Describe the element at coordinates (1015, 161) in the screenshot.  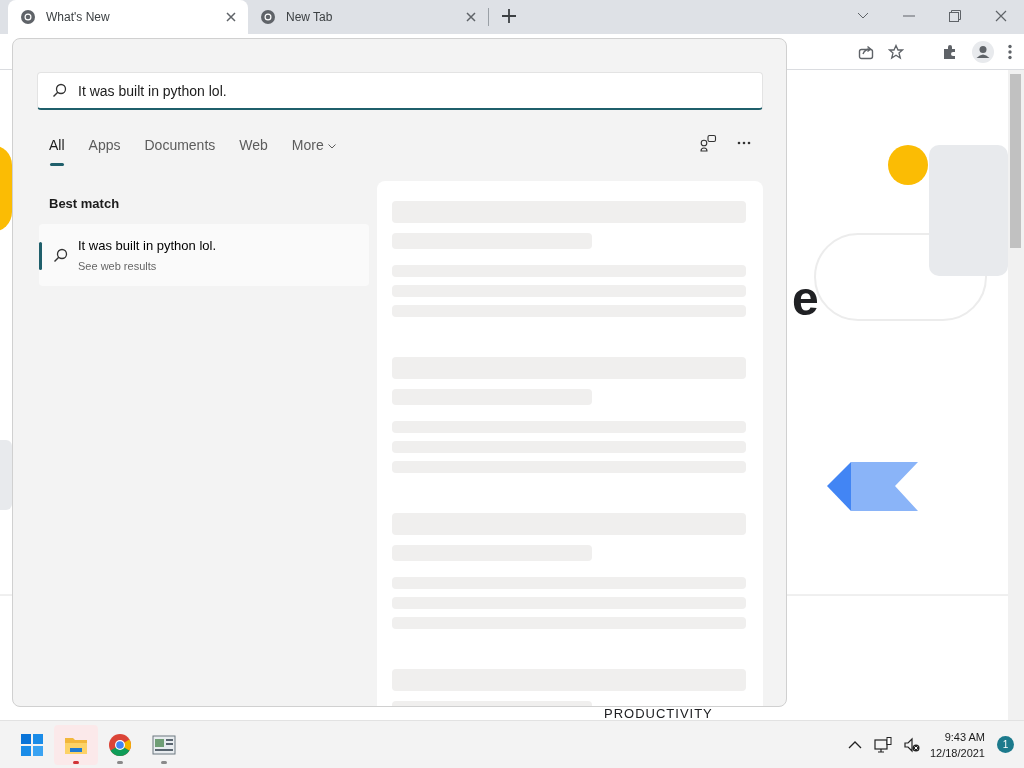
I see `scrollbar-thumb` at that location.